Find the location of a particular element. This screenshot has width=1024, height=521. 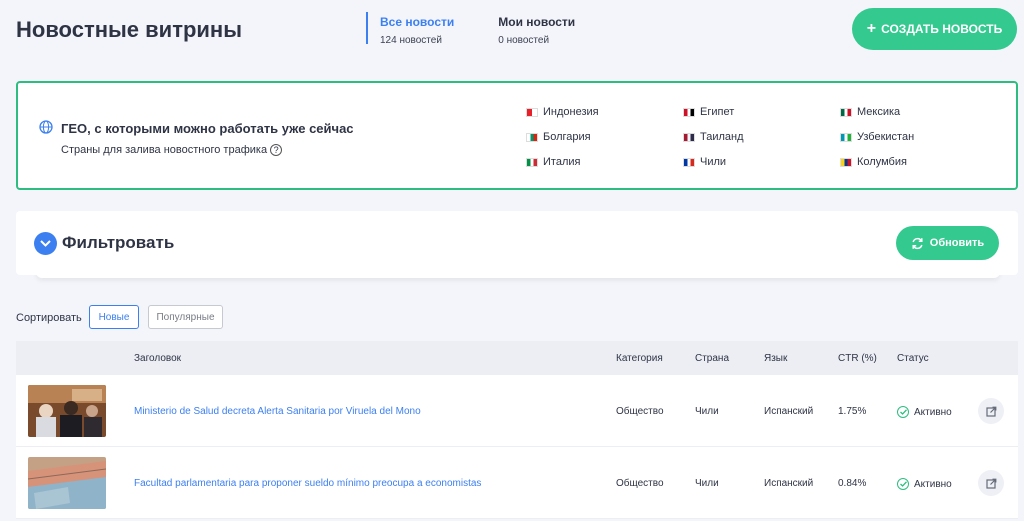

tab-label: Мои новости is located at coordinates (537, 22).